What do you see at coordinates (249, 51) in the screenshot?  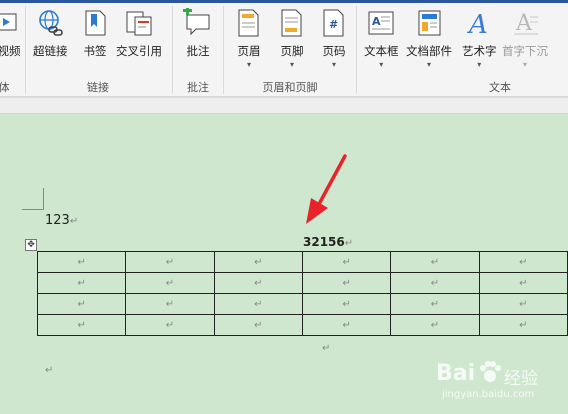 I see `header-label: 页眉` at bounding box center [249, 51].